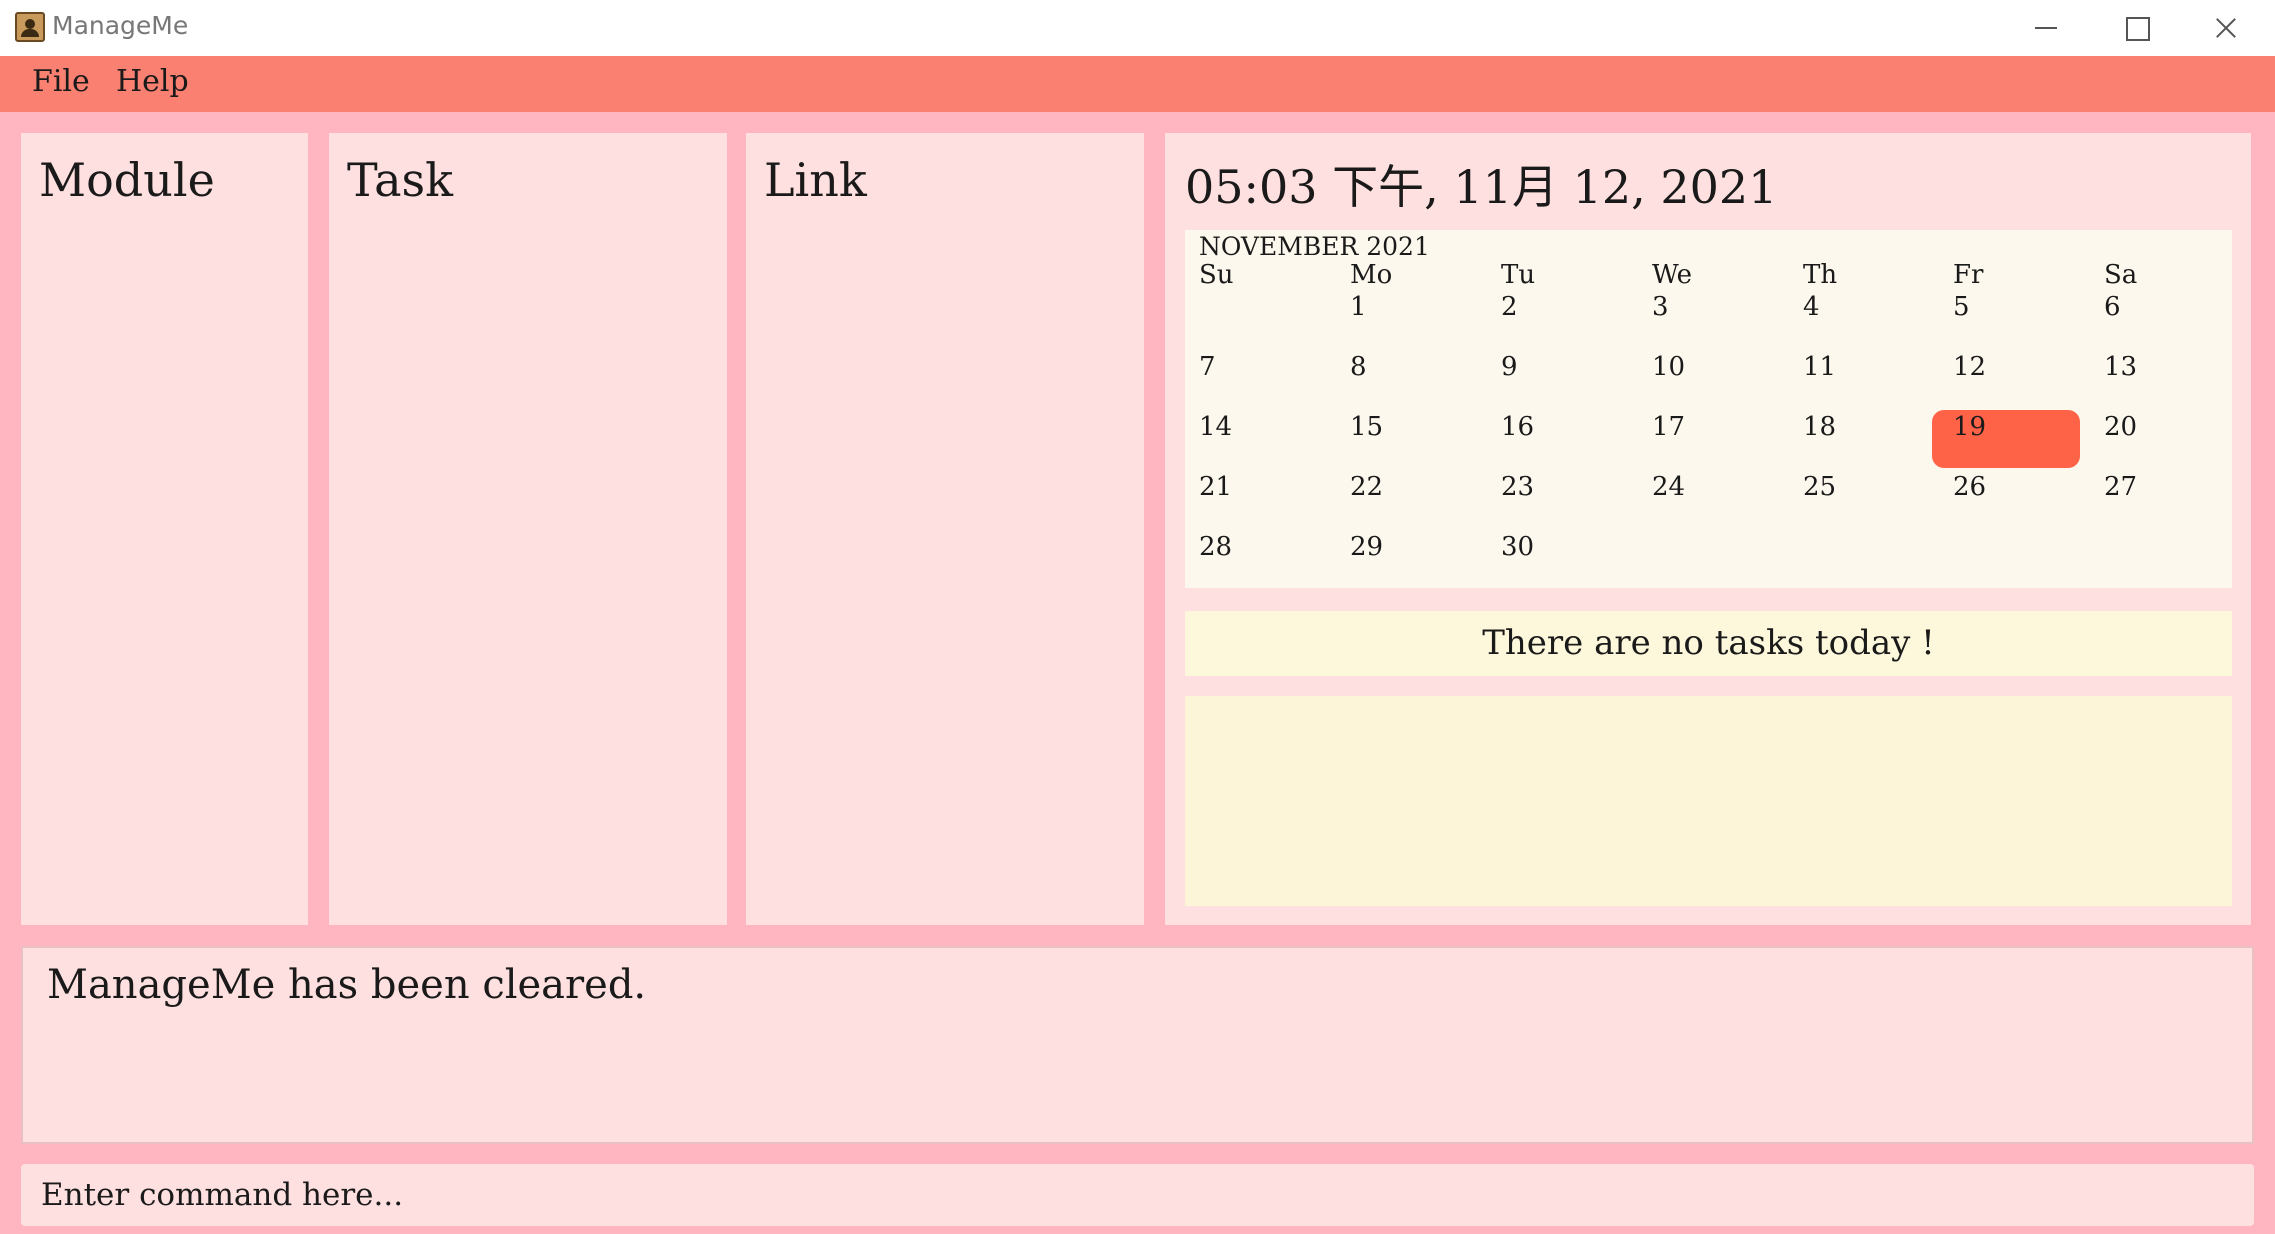 This screenshot has width=2275, height=1234. I want to click on minimize-icon, so click(2045, 28).